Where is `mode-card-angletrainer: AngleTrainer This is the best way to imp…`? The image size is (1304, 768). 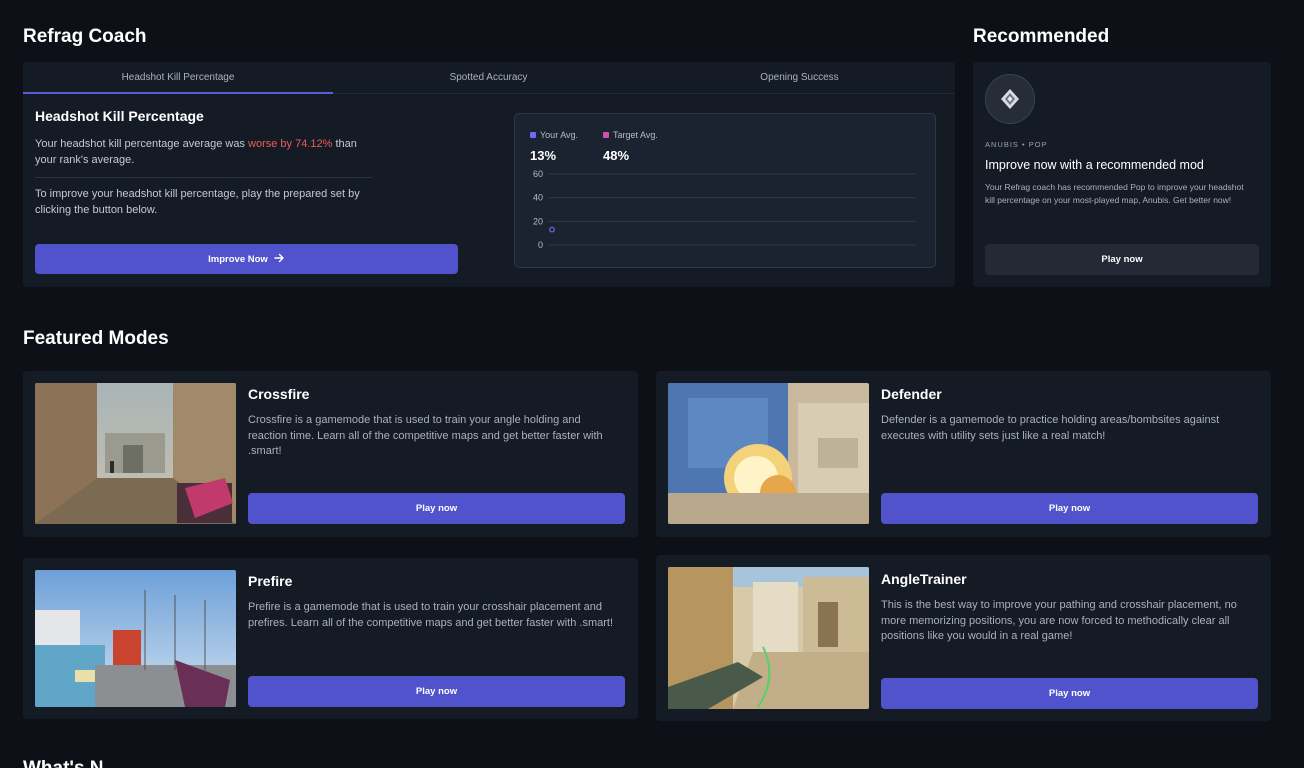
mode-card-angletrainer: AngleTrainer This is the best way to imp… is located at coordinates (963, 638).